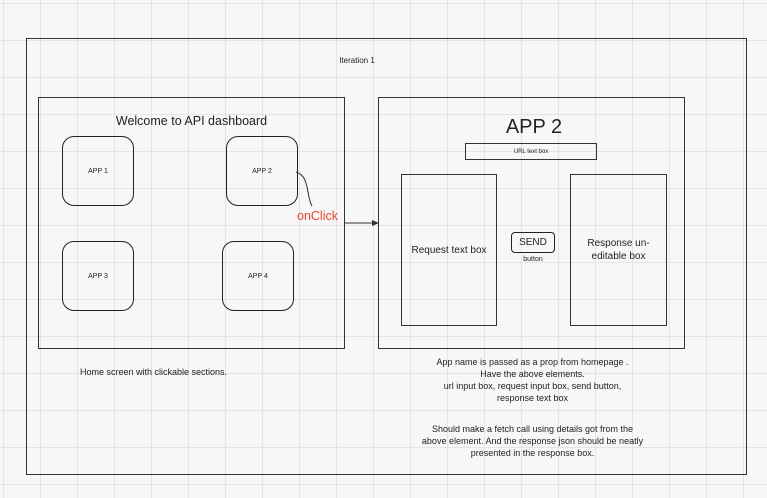 This screenshot has width=767, height=498. What do you see at coordinates (317, 216) in the screenshot?
I see `onclick-label: onClick` at bounding box center [317, 216].